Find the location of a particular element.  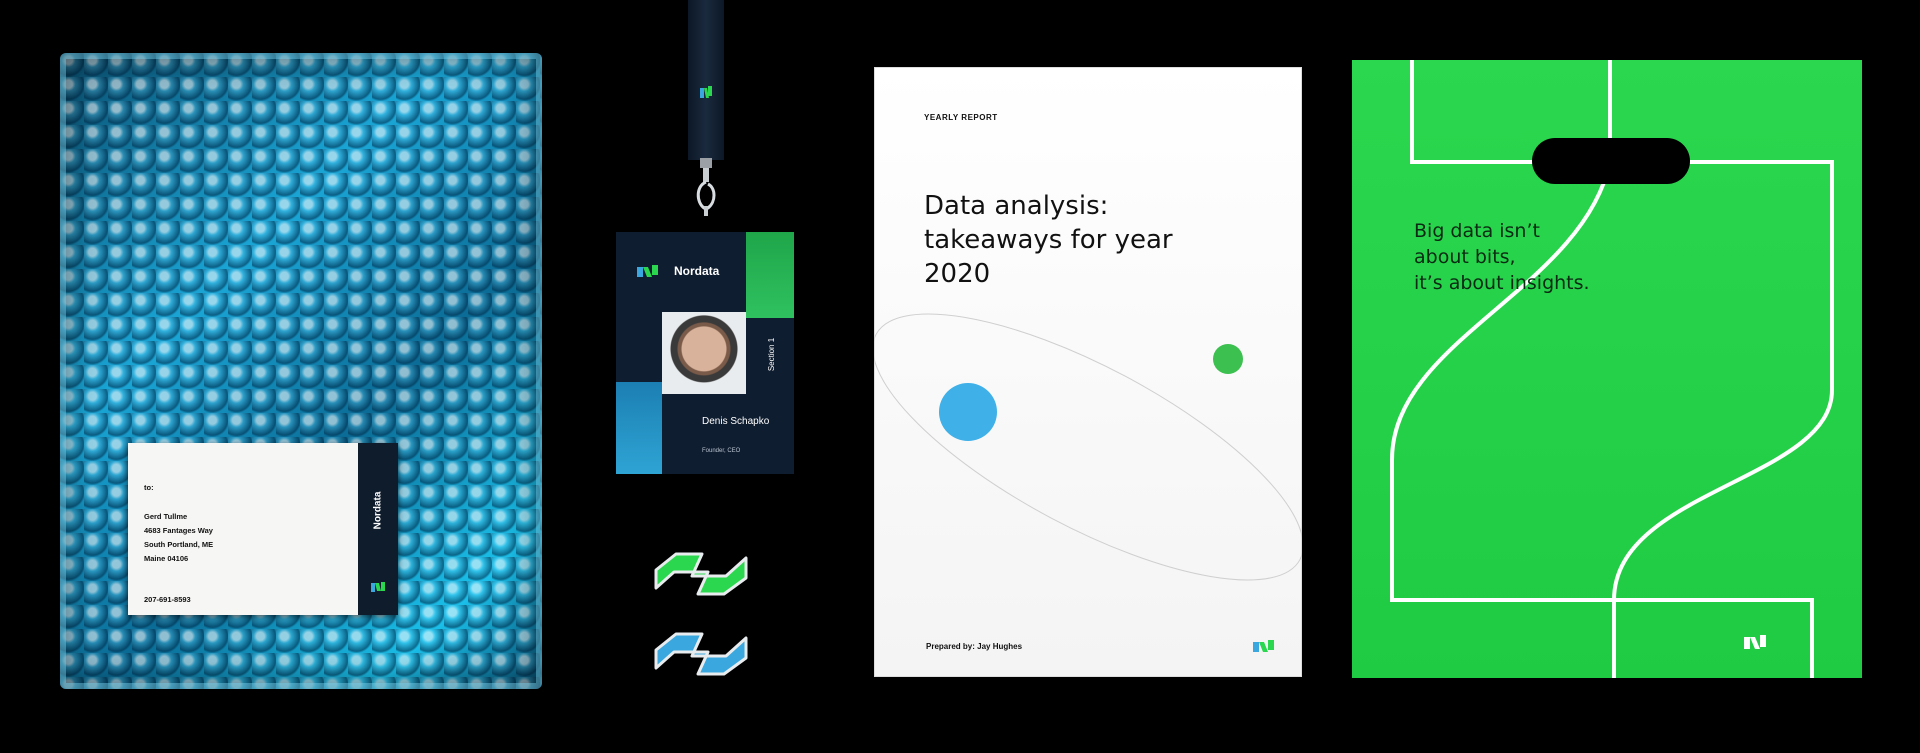

blue-logo-pin-icon is located at coordinates (701, 654).